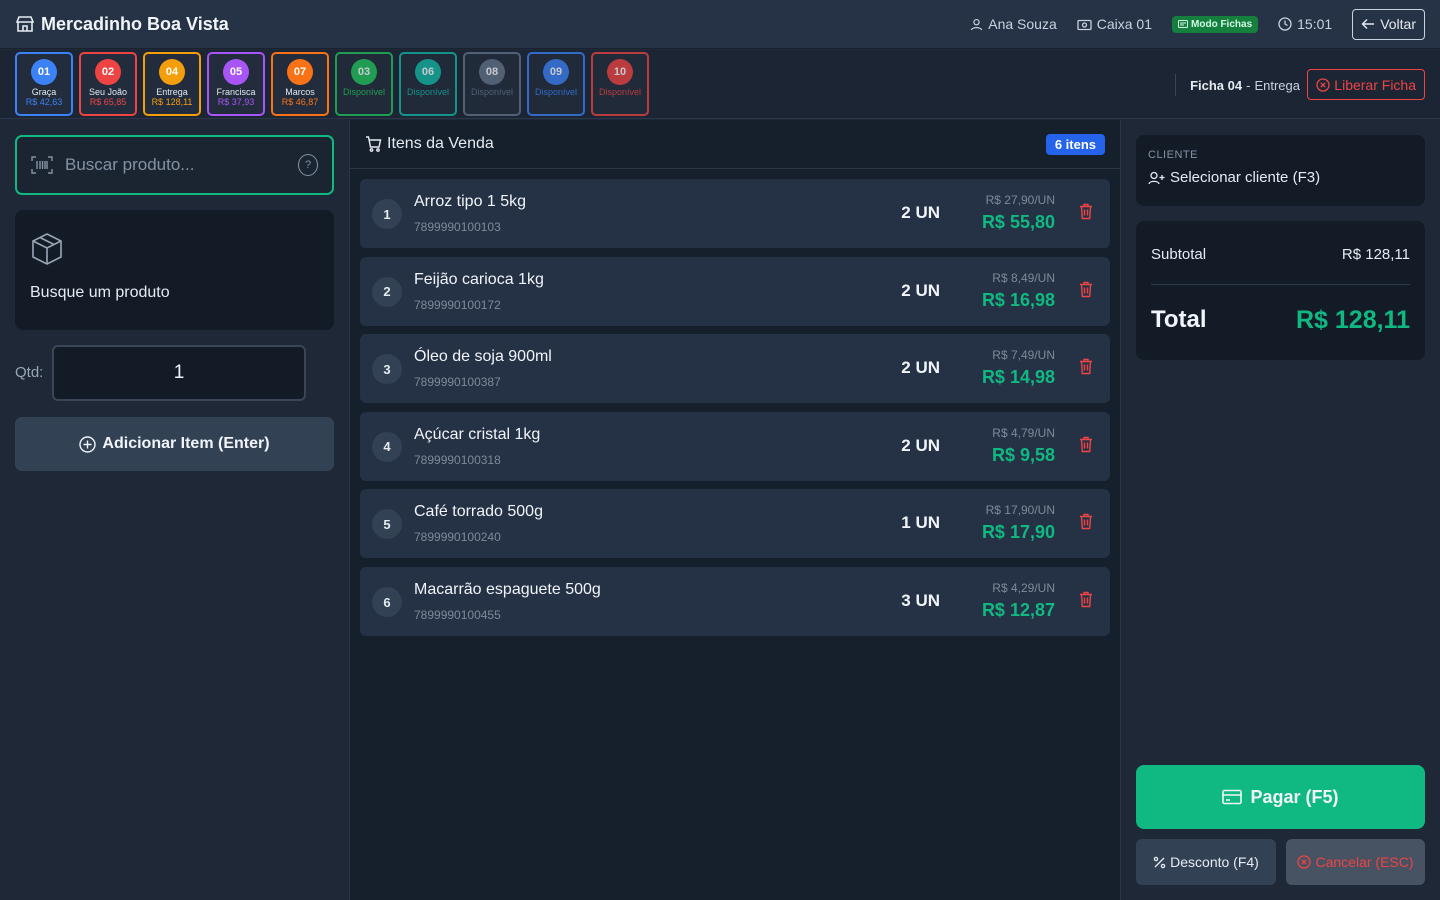 The height and width of the screenshot is (900, 1440). I want to click on ficha-value: R$ 46,87, so click(300, 102).